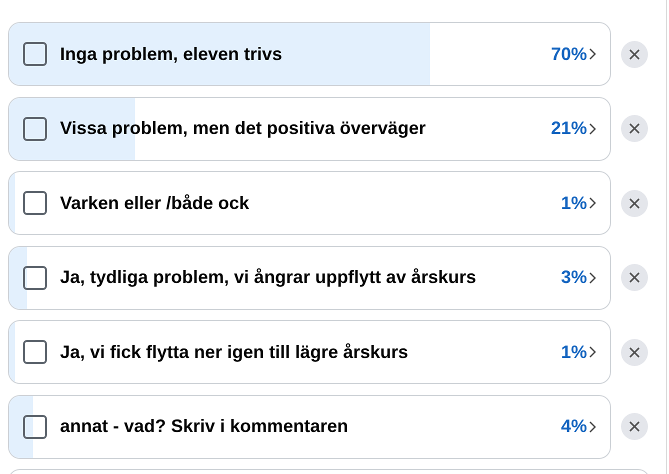 The height and width of the screenshot is (474, 669). I want to click on option-label: Ja, vi fick flytta ner igen till lägre årskurs, so click(235, 352).